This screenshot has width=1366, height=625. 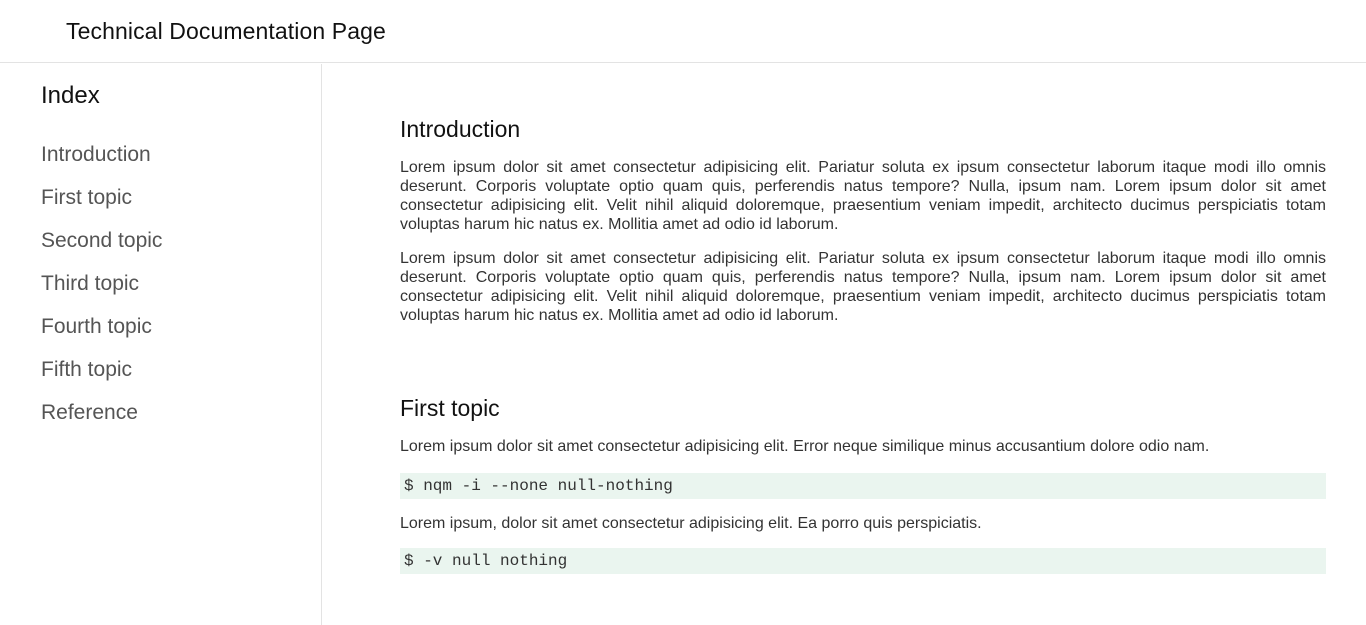 What do you see at coordinates (226, 31) in the screenshot?
I see `page-title: Technical Documentation Page` at bounding box center [226, 31].